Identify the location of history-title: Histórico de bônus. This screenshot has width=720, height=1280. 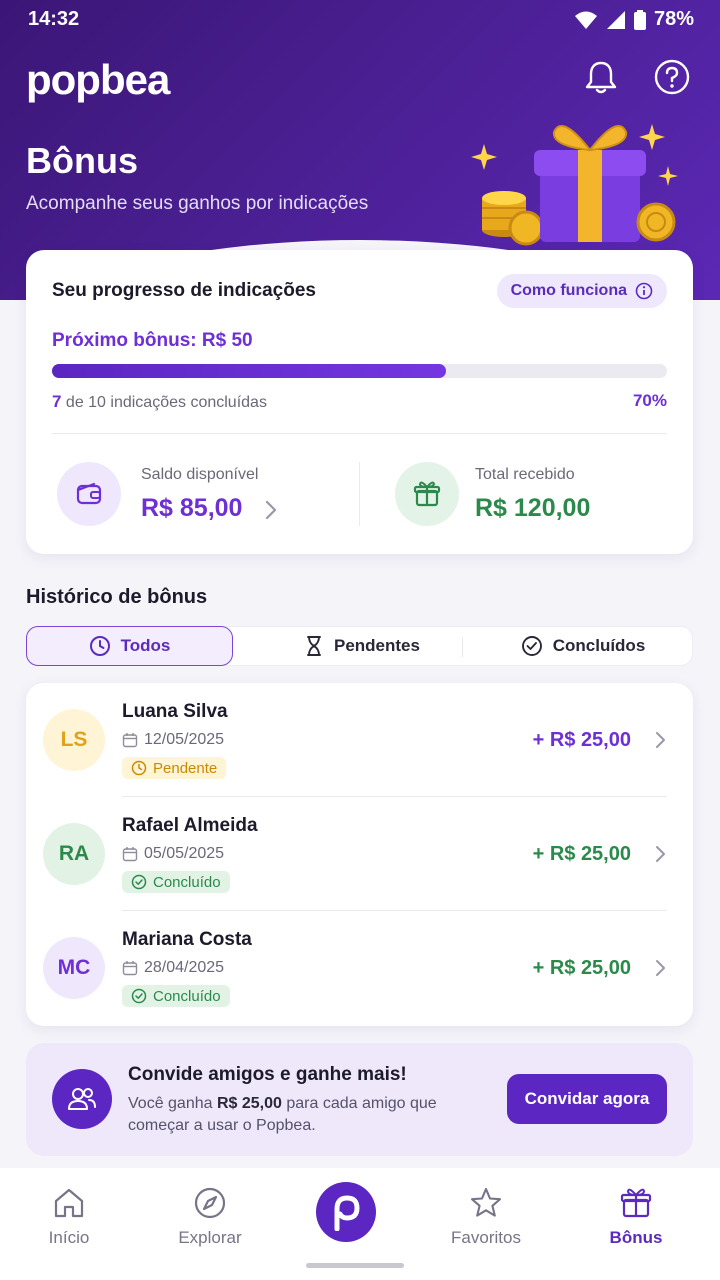
(117, 597).